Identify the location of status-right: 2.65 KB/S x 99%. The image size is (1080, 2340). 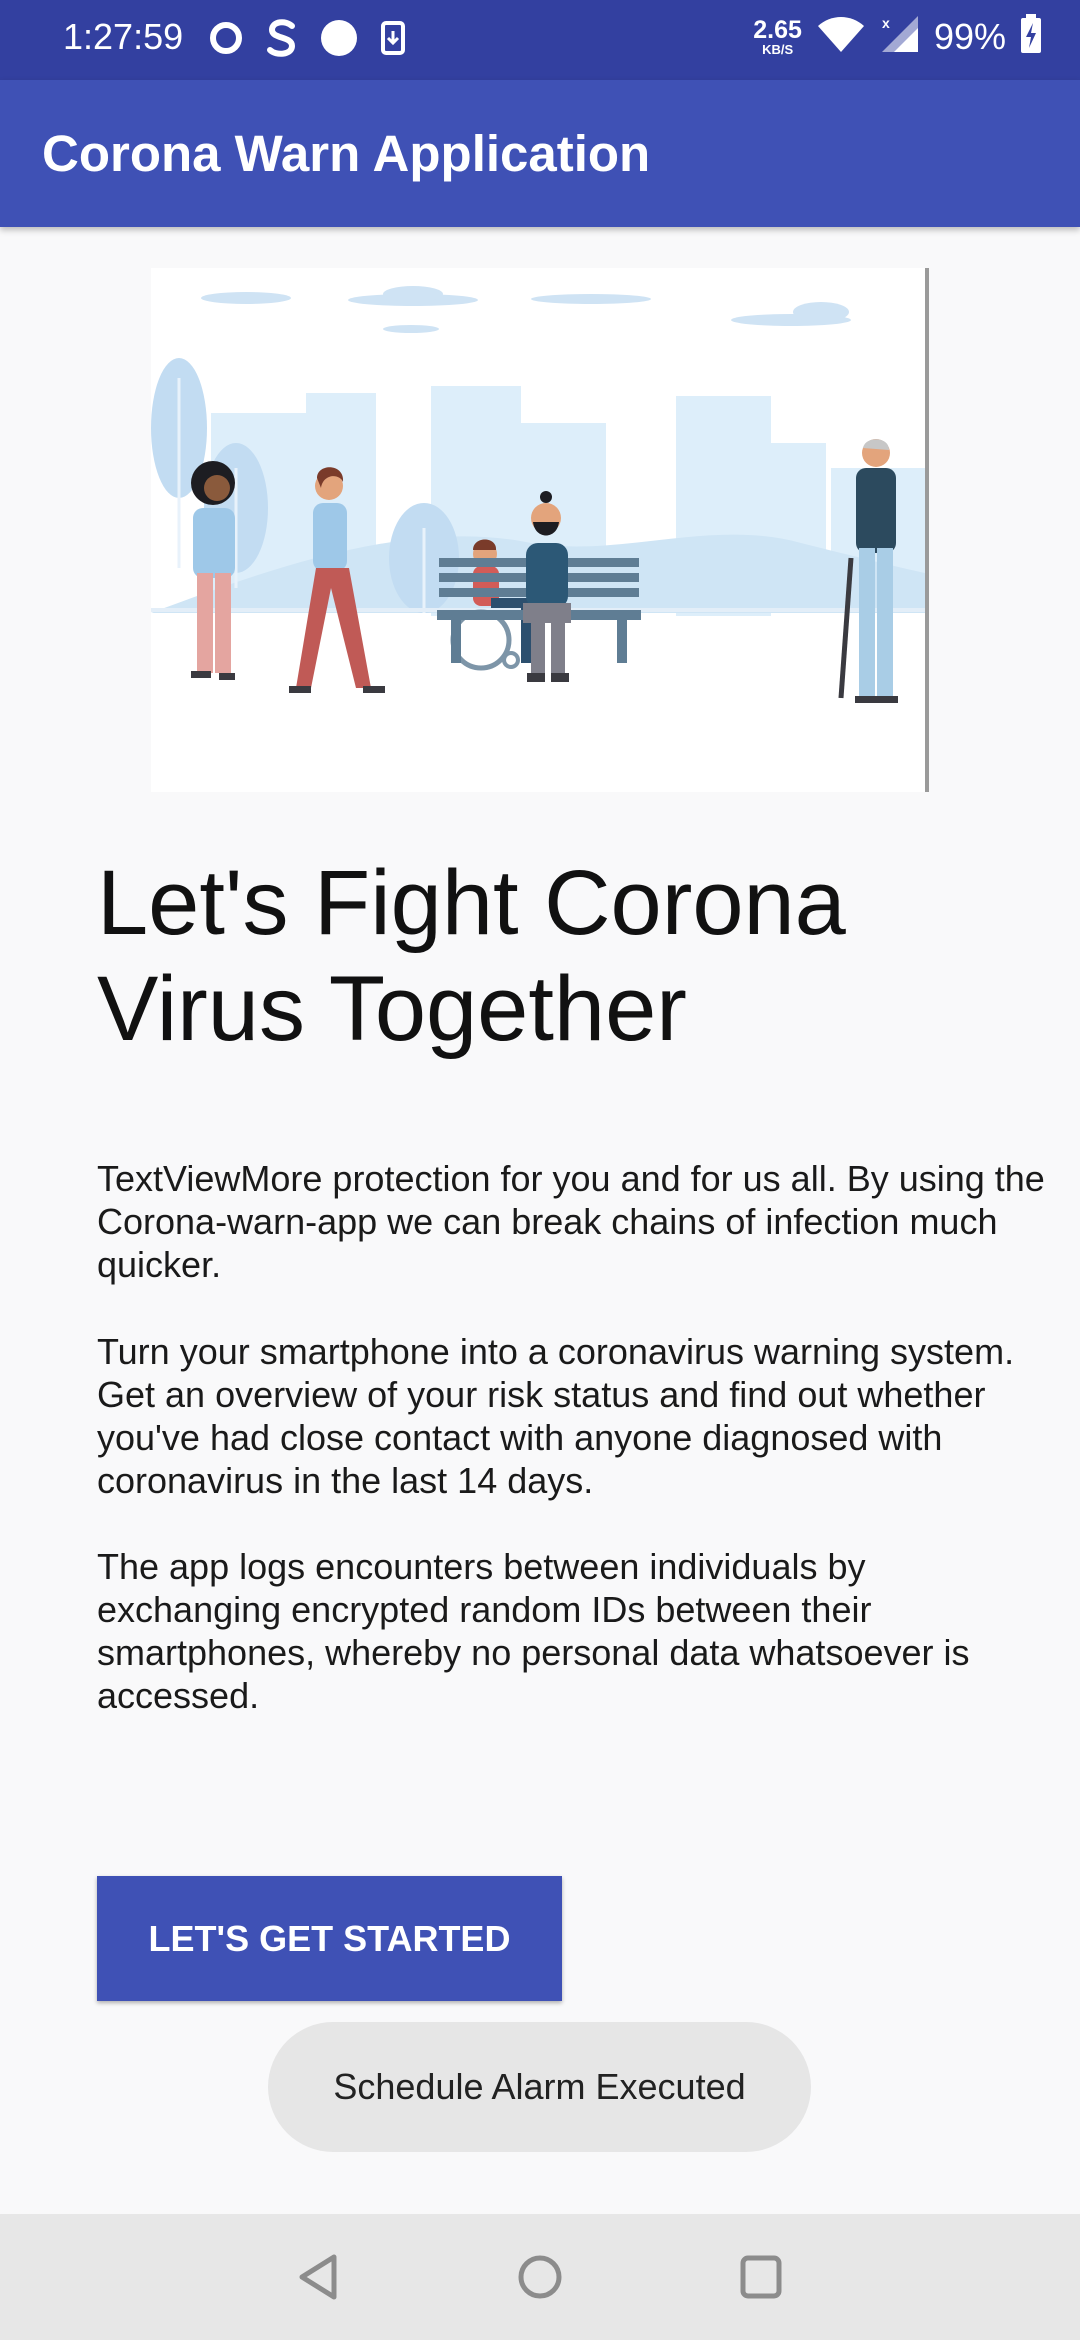
(897, 36).